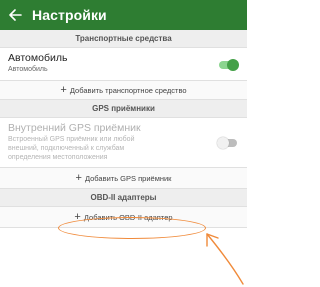 The height and width of the screenshot is (287, 320). I want to click on section-header-vehicles: Транспортные средства, so click(123, 39).